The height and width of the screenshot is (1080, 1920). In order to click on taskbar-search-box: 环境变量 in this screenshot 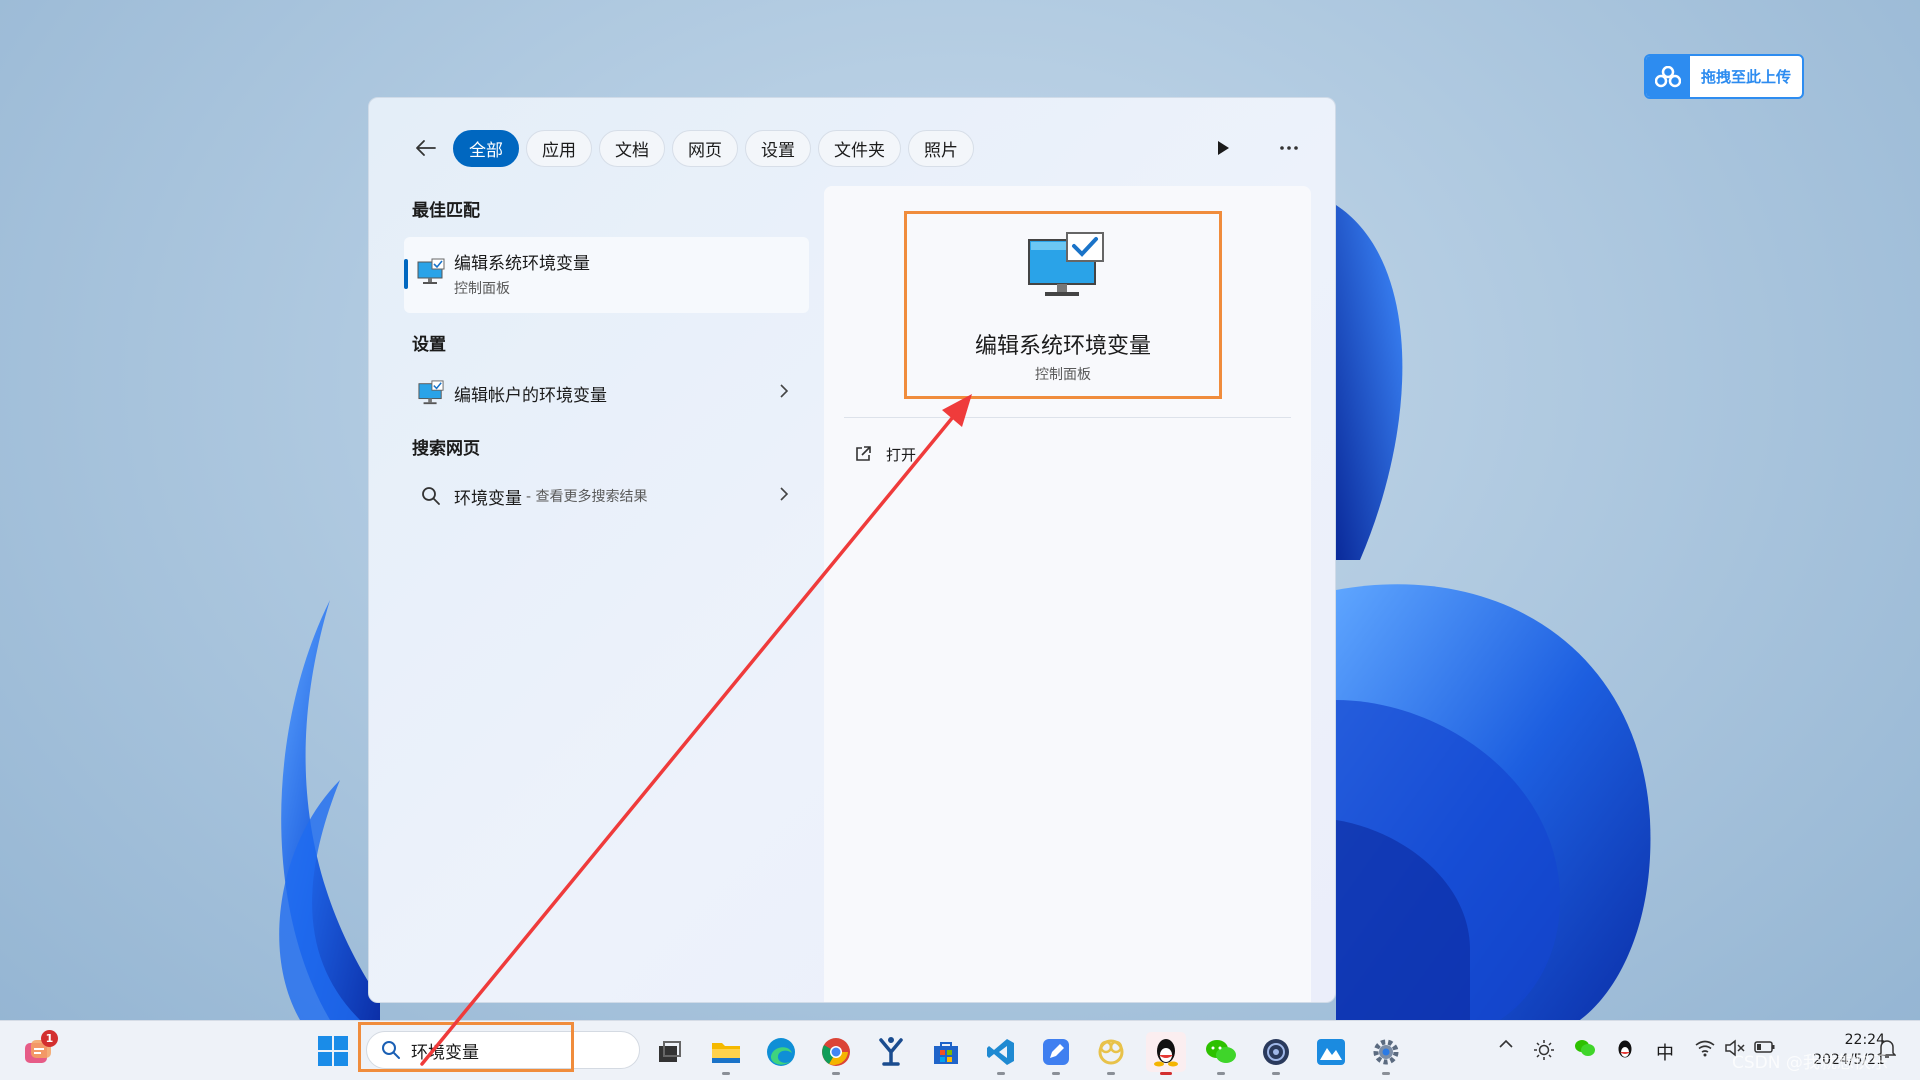, I will do `click(503, 1050)`.